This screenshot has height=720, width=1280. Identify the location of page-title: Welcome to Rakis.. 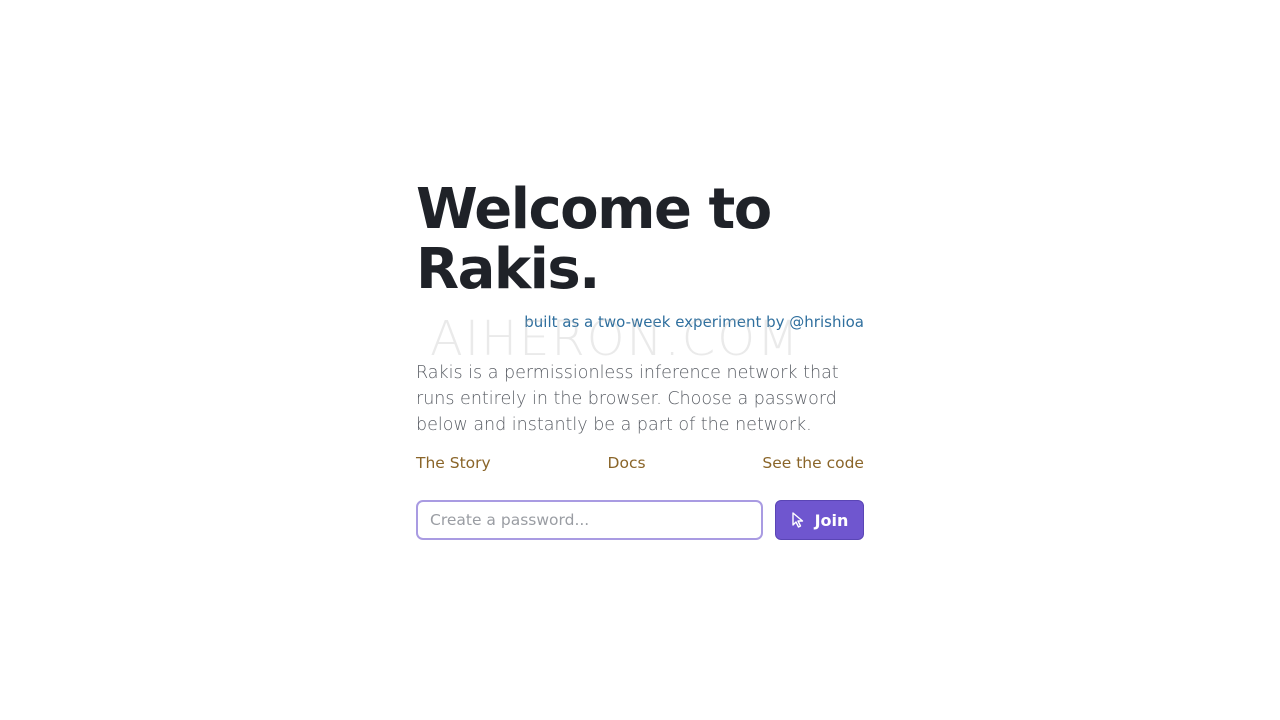
(640, 240).